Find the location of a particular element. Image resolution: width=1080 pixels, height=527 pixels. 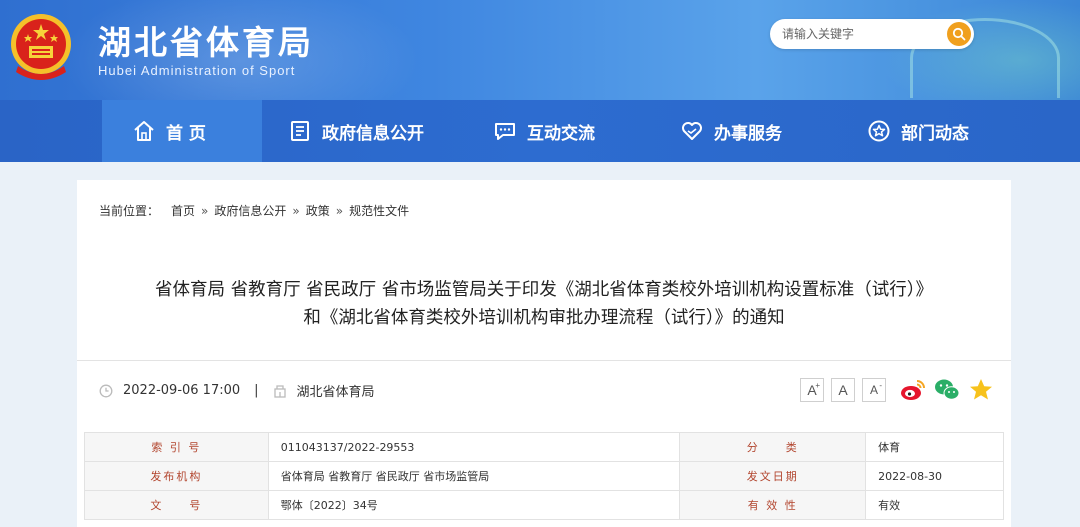

table-key: 索 引 号 is located at coordinates (176, 447).